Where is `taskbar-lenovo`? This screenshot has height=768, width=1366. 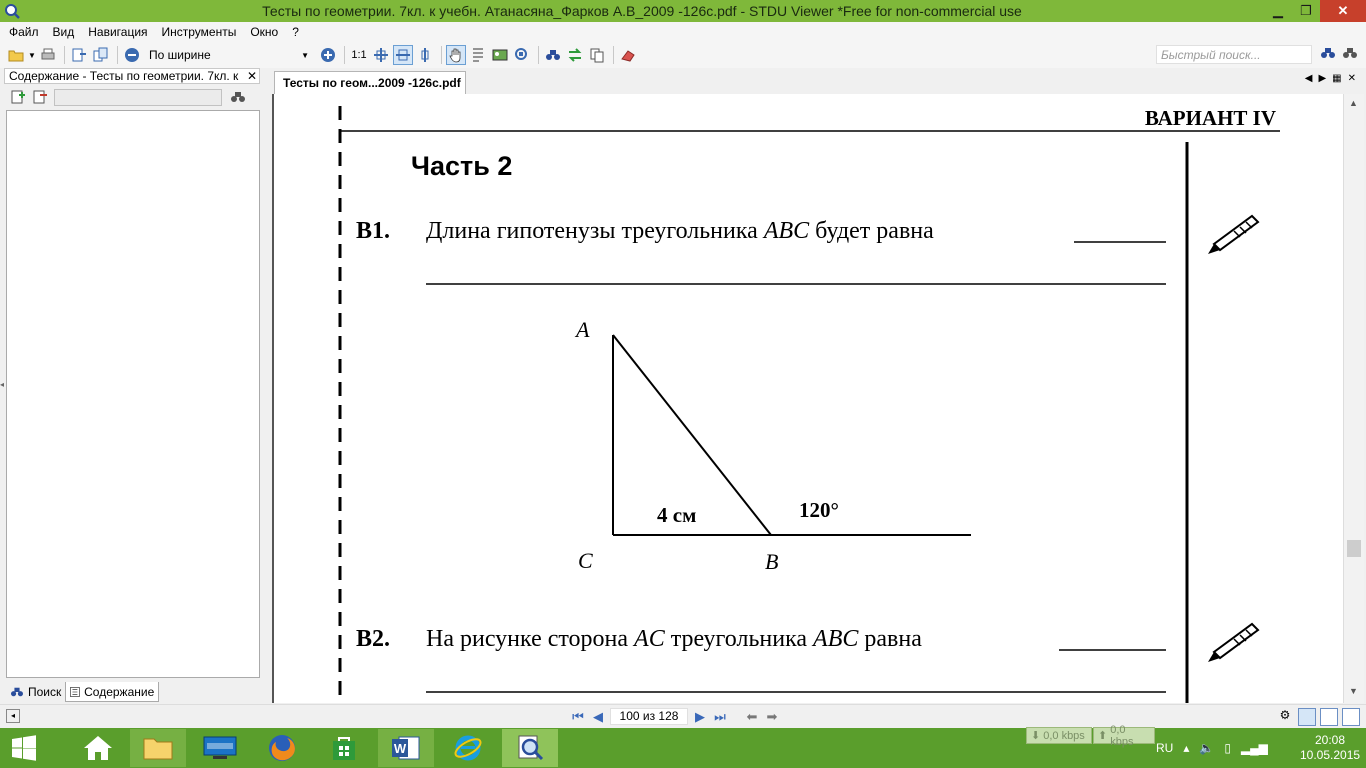
taskbar-lenovo is located at coordinates (220, 748).